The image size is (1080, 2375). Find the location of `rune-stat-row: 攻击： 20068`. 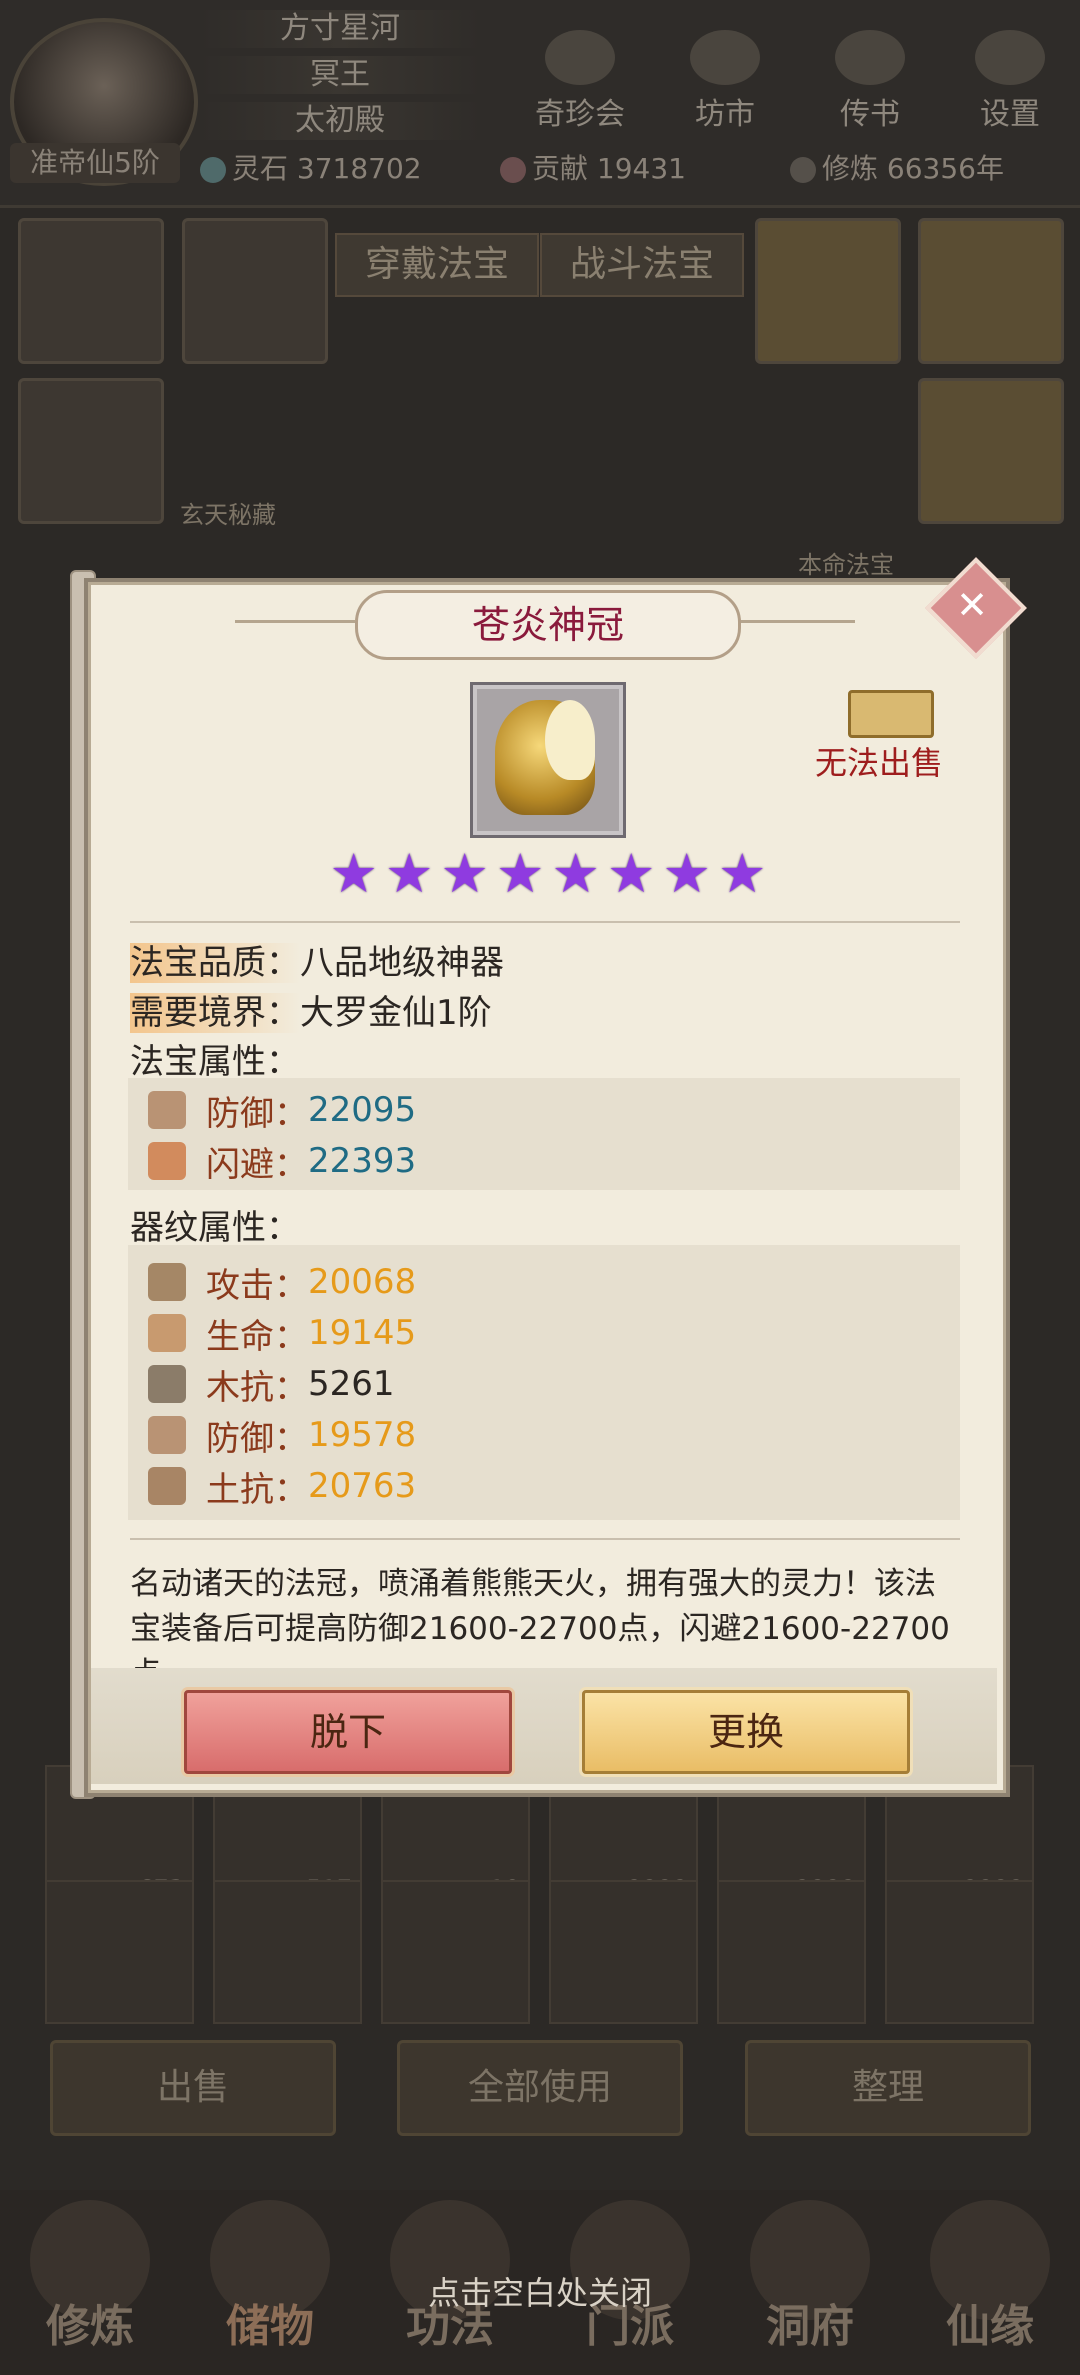

rune-stat-row: 攻击： 20068 is located at coordinates (282, 1282).